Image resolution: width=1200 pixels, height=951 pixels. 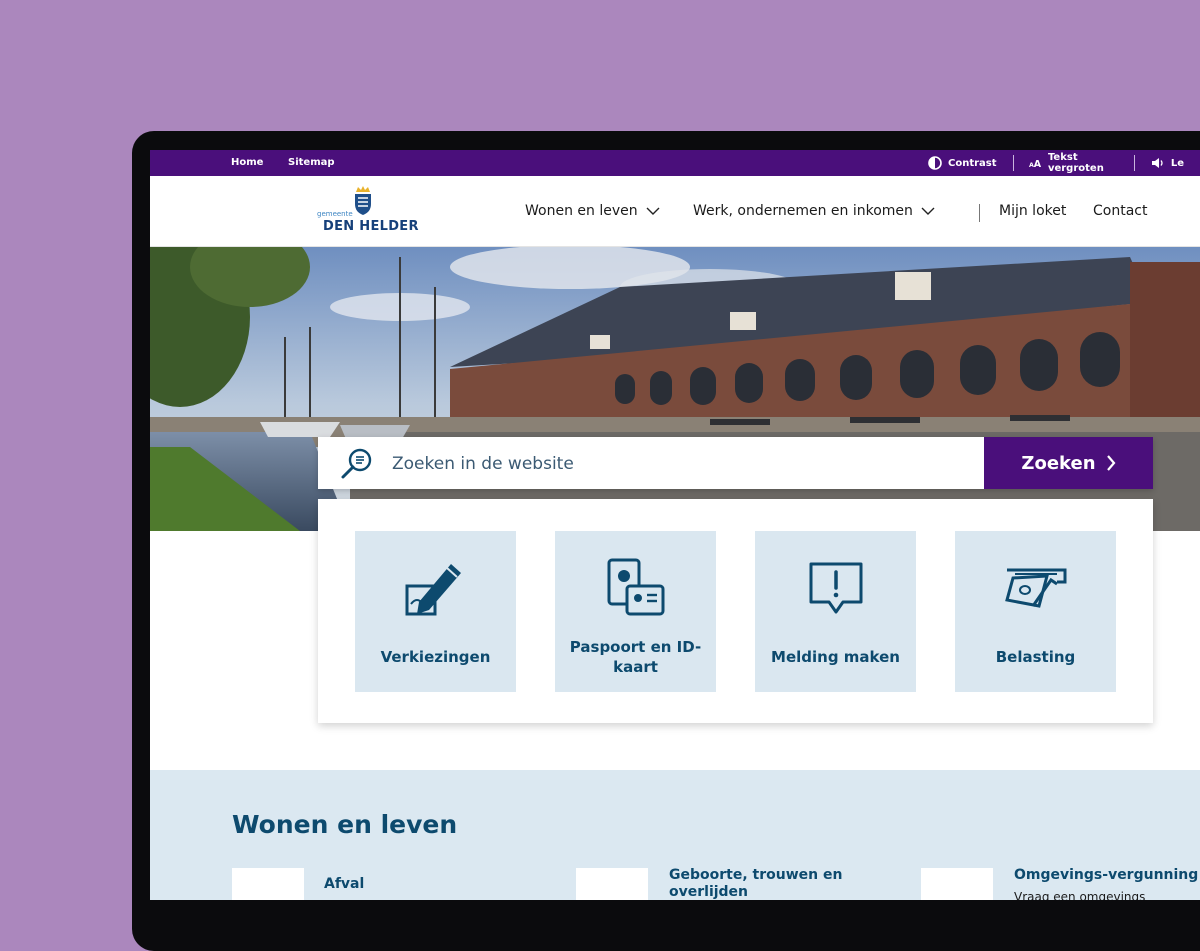 What do you see at coordinates (1111, 463) in the screenshot?
I see `chevron-right-icon` at bounding box center [1111, 463].